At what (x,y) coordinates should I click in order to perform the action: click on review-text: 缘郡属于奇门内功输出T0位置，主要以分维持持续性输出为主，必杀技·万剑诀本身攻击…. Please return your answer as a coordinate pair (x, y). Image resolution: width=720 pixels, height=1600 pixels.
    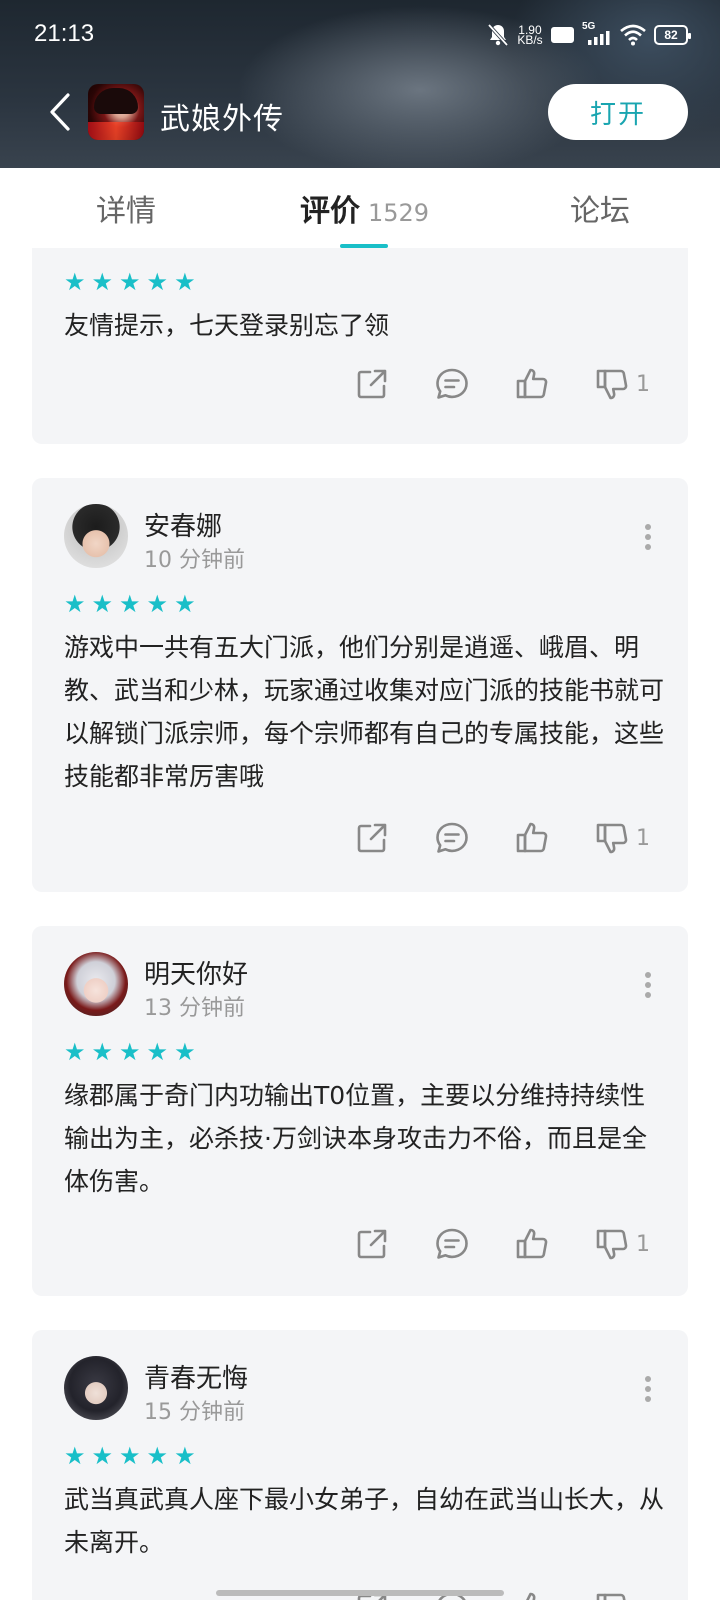
    Looking at the image, I should click on (355, 1138).